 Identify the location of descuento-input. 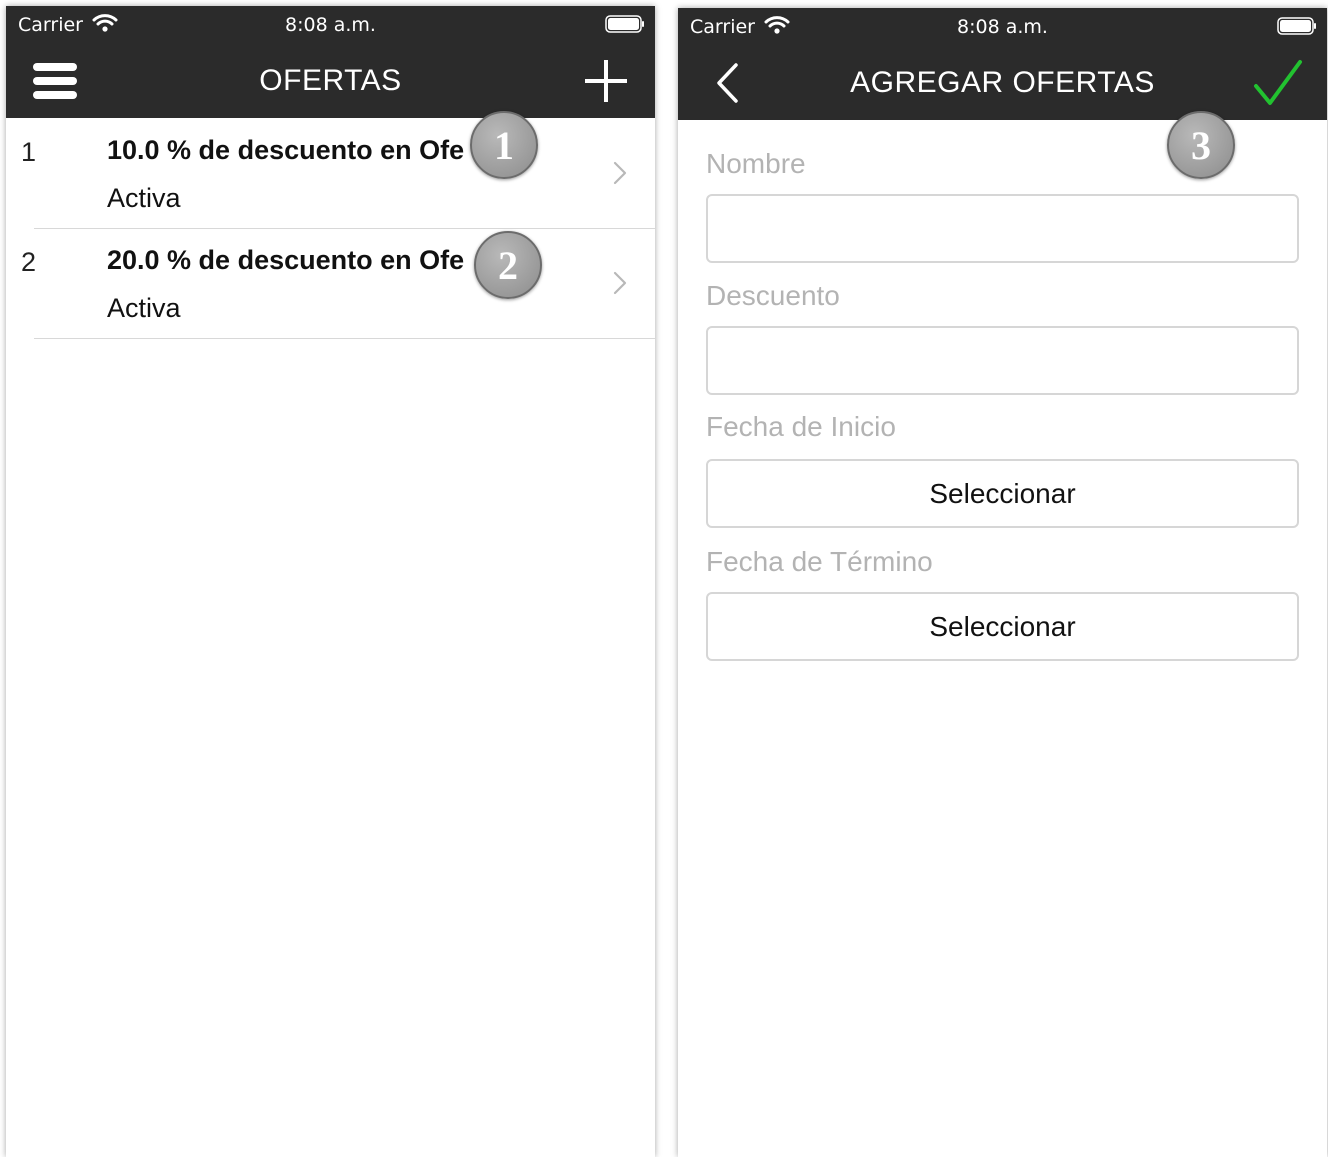
(1002, 360).